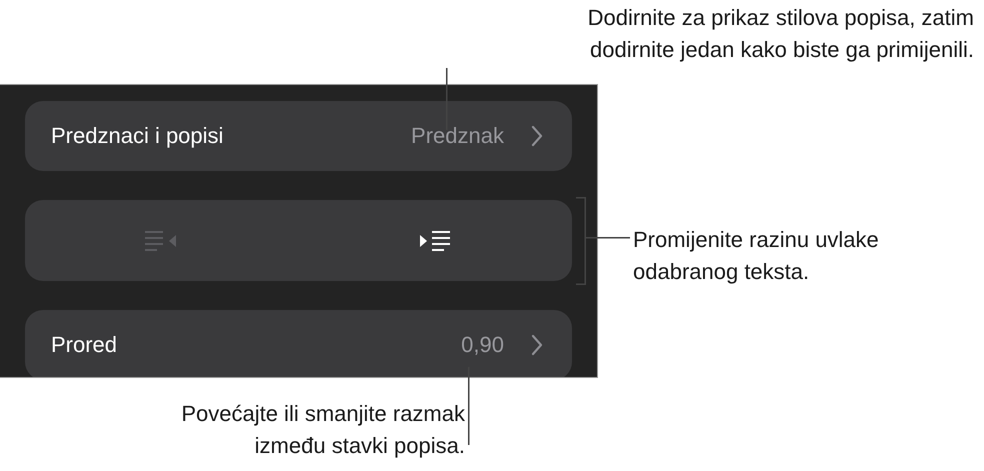  Describe the element at coordinates (323, 430) in the screenshot. I see `callout-text: Povećajte ili smanjite razmak između stavki popisa.` at that location.